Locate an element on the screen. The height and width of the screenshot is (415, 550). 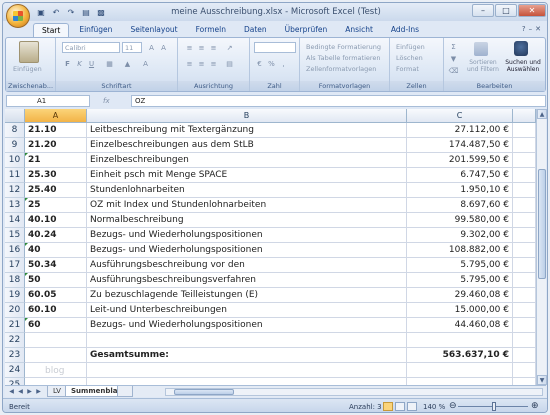
fill-icon: ▼ is located at coordinates (453, 58).